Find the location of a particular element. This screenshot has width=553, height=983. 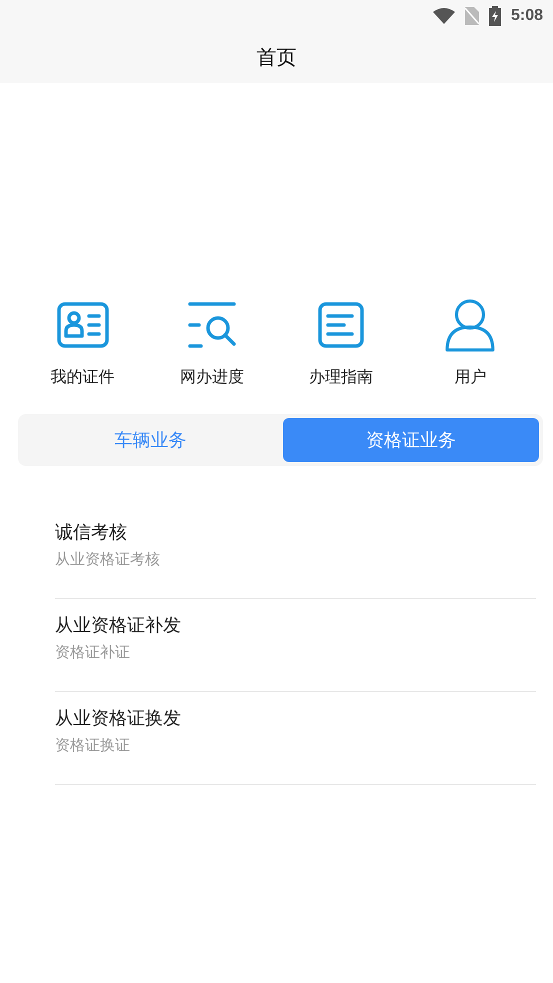

search-list-icon is located at coordinates (211, 325).